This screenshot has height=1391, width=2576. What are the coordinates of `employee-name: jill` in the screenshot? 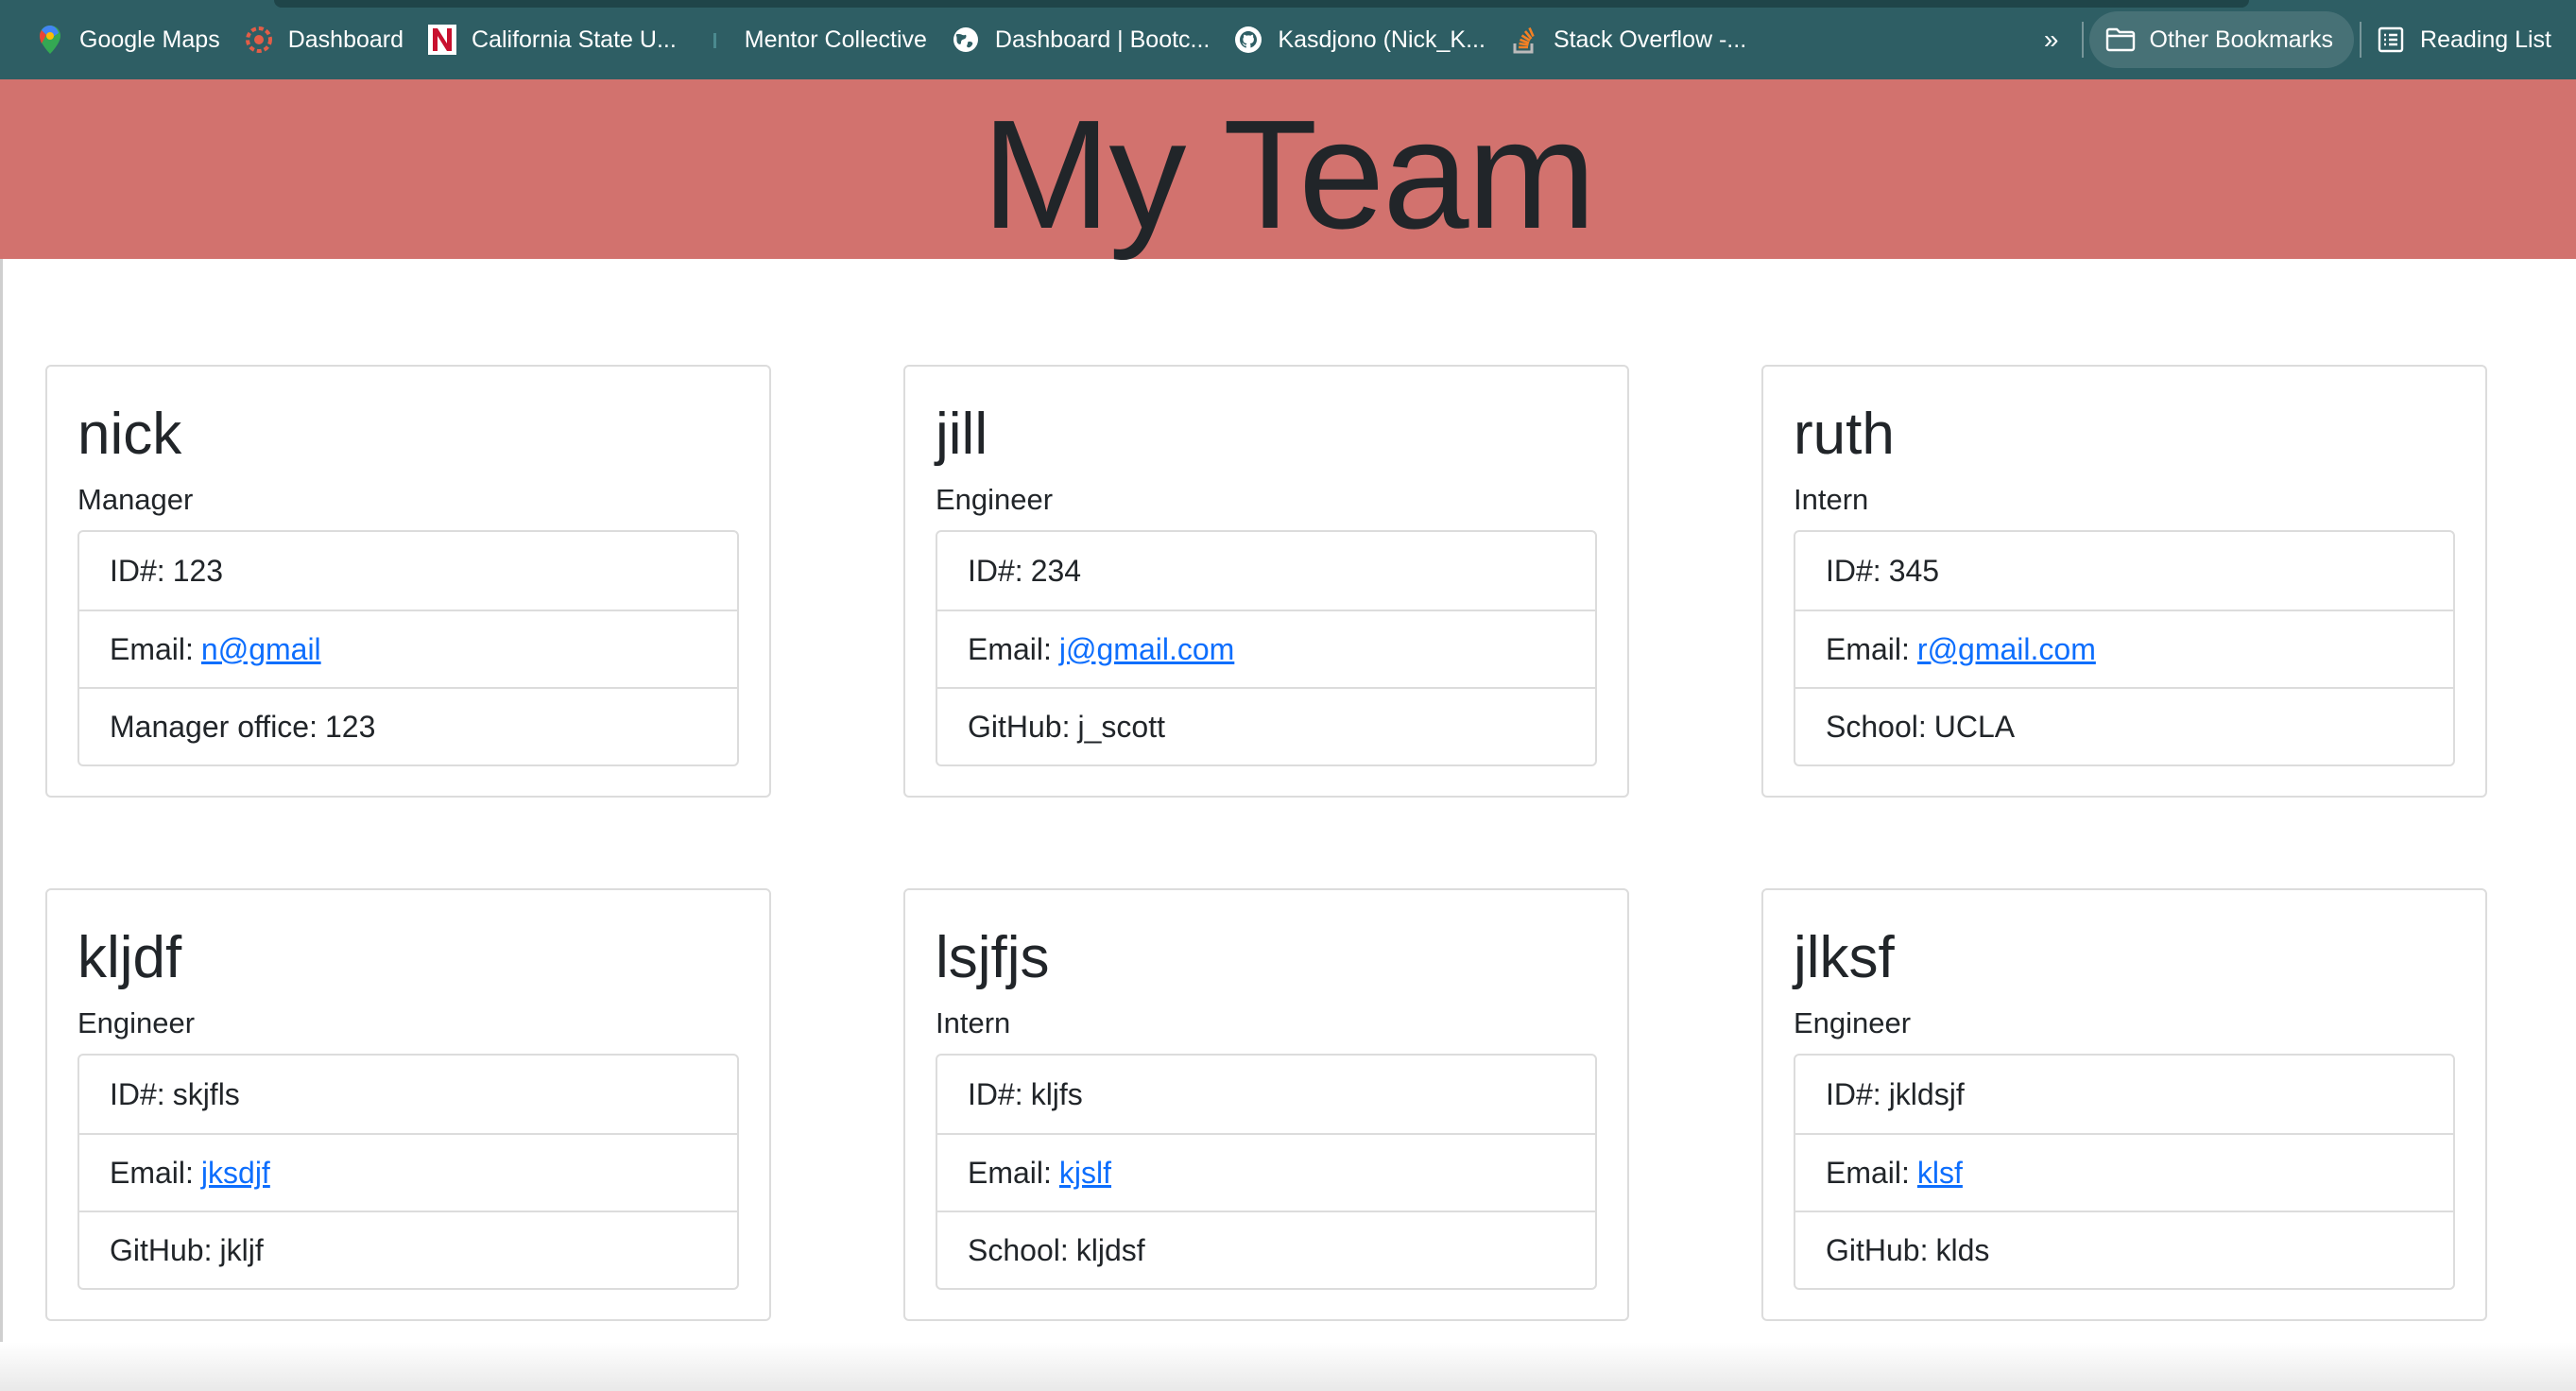 It's located at (962, 434).